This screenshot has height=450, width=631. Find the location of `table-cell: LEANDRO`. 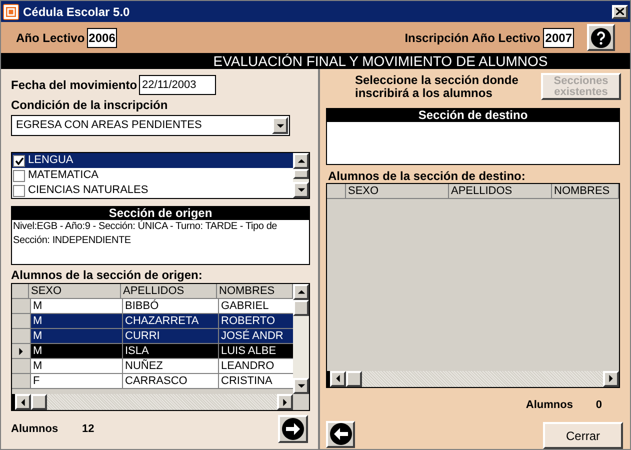

table-cell: LEANDRO is located at coordinates (256, 366).